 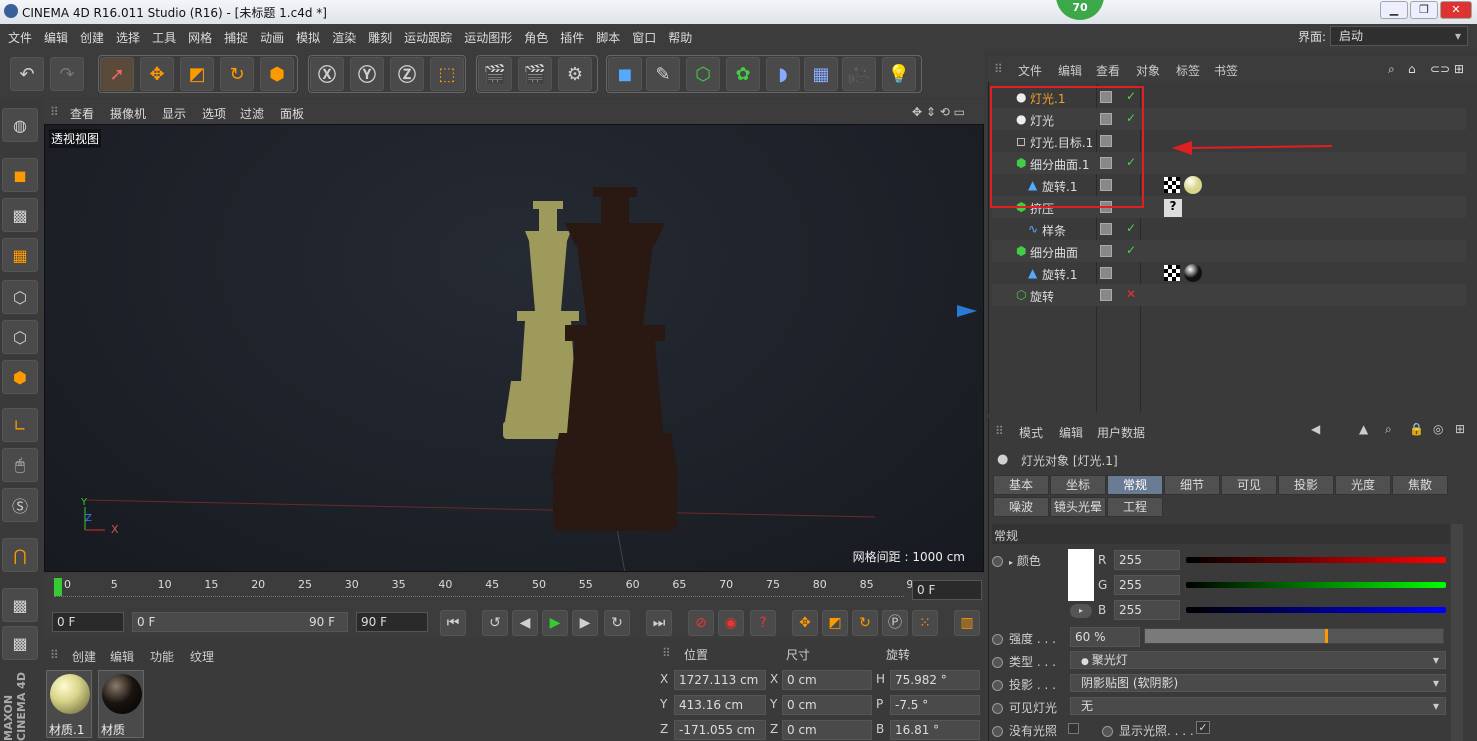 I want to click on coordinate-system-icon: ⬚, so click(x=447, y=74).